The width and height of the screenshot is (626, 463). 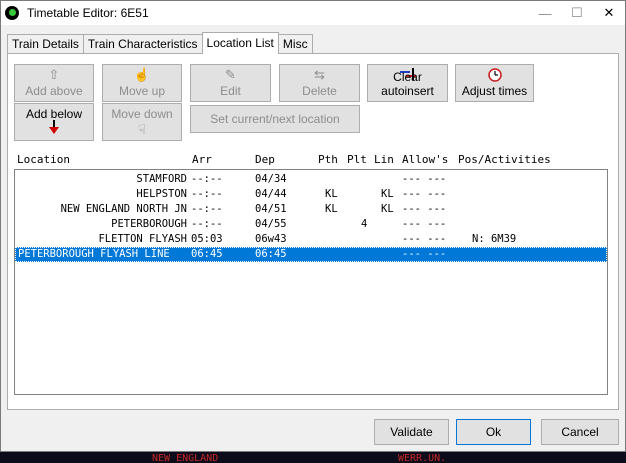 I want to click on tab-label: Train Details, so click(x=45, y=44).